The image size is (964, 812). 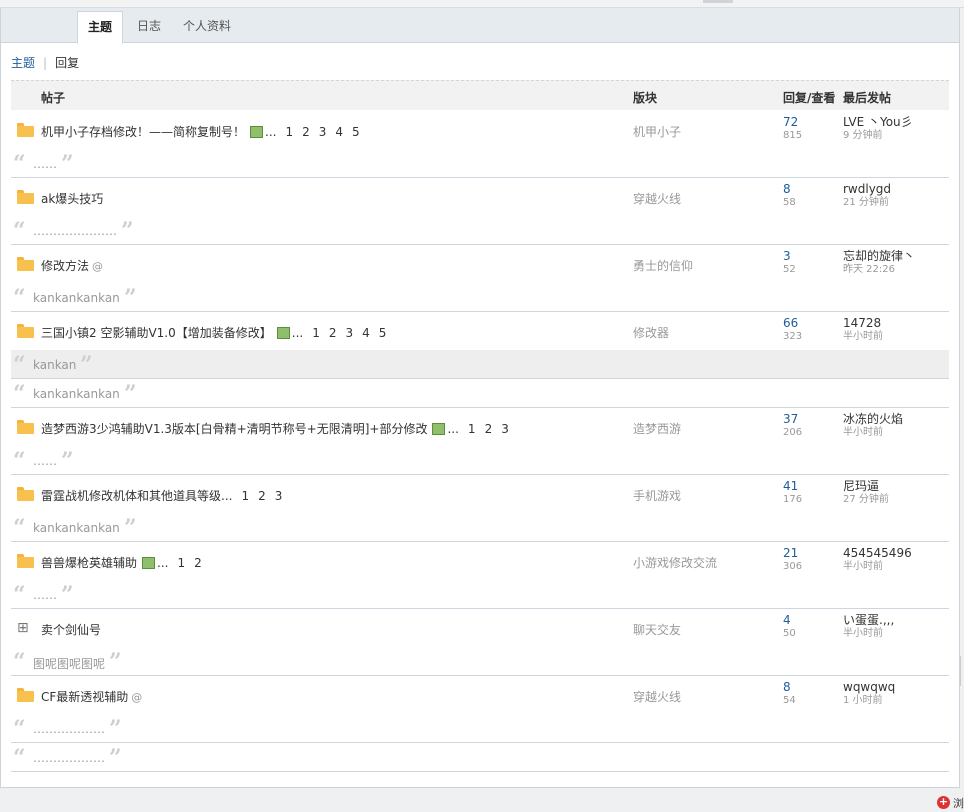 I want to click on thread-title-cell: 修改方法 @, so click(x=72, y=265).